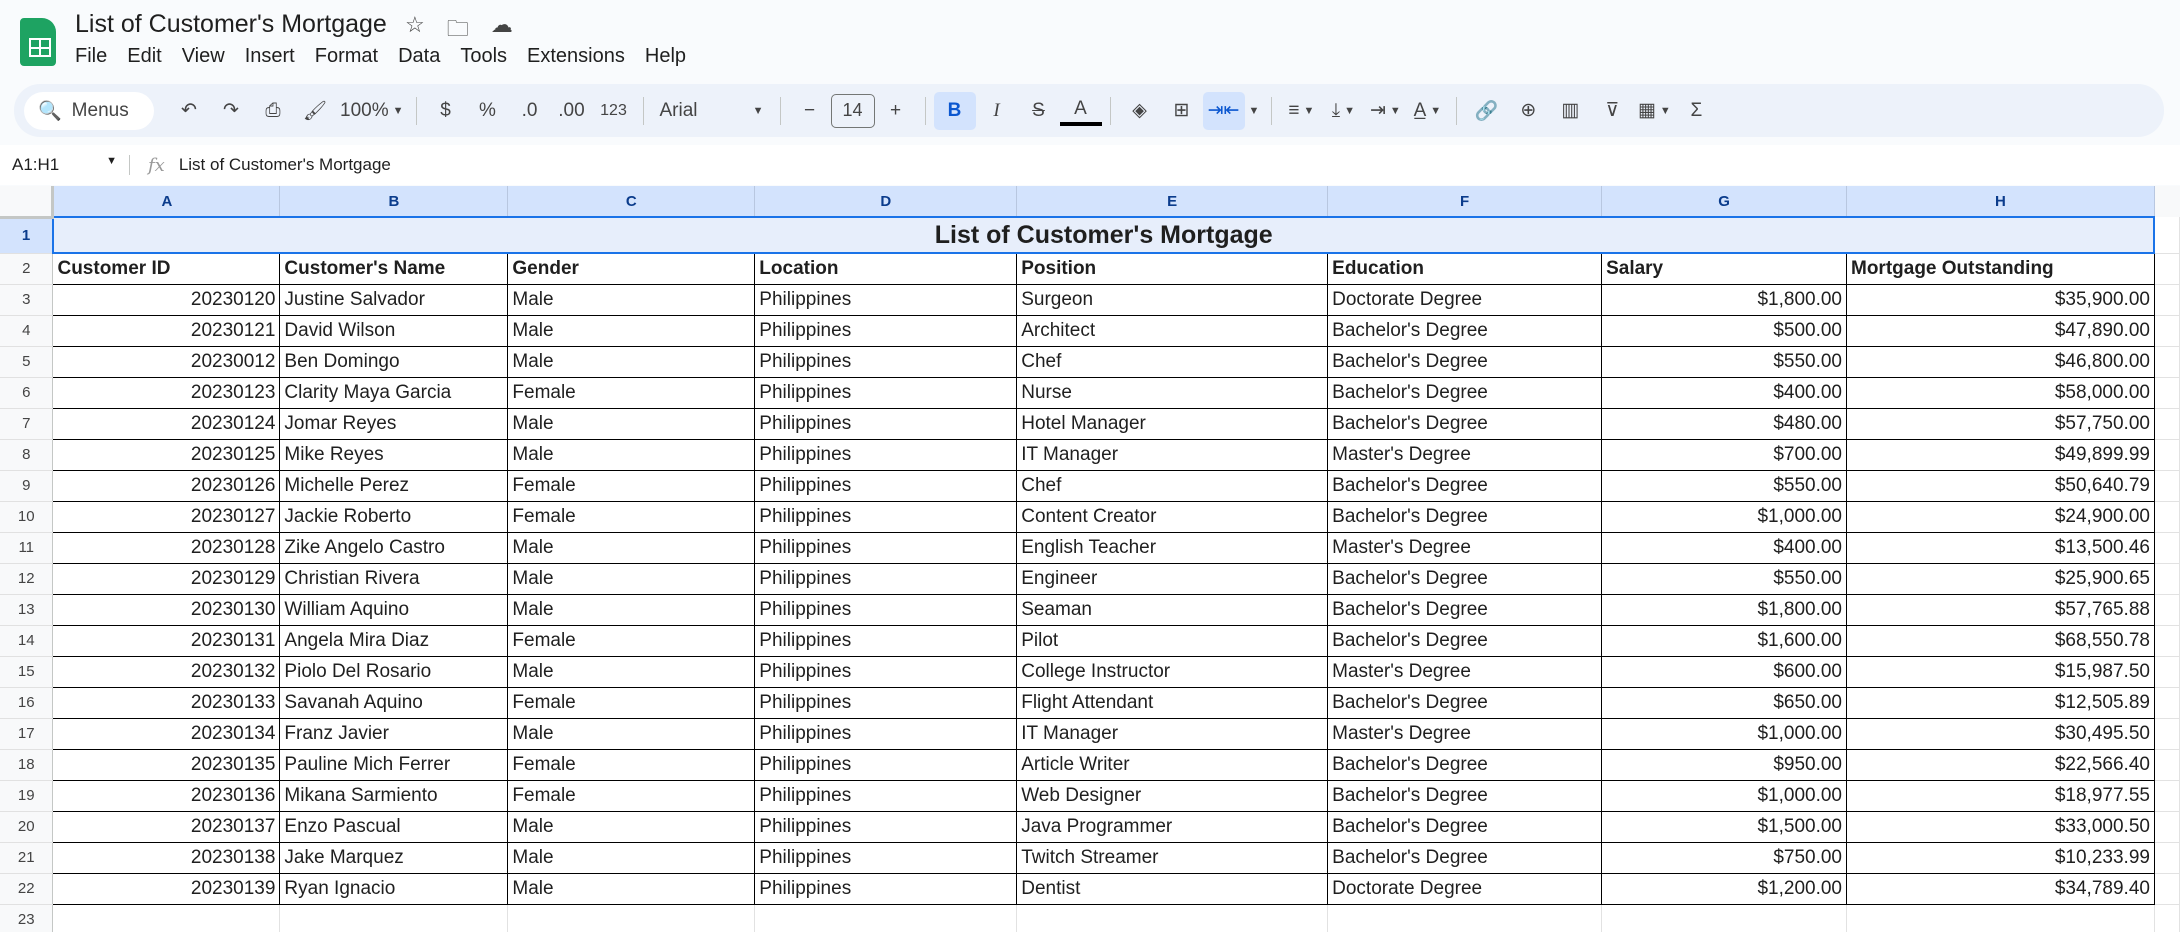 The width and height of the screenshot is (2180, 932). Describe the element at coordinates (166, 764) in the screenshot. I see `cell: 20230135` at that location.